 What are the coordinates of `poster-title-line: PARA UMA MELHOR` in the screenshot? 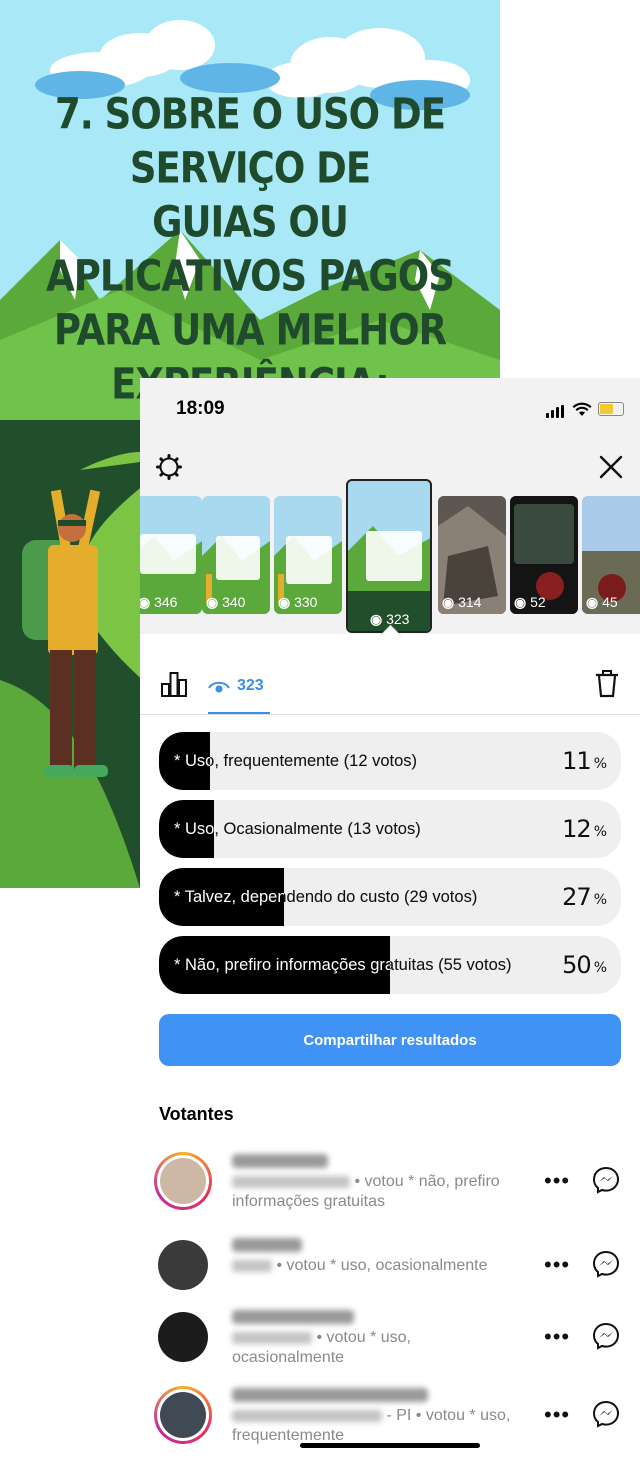 It's located at (250, 330).